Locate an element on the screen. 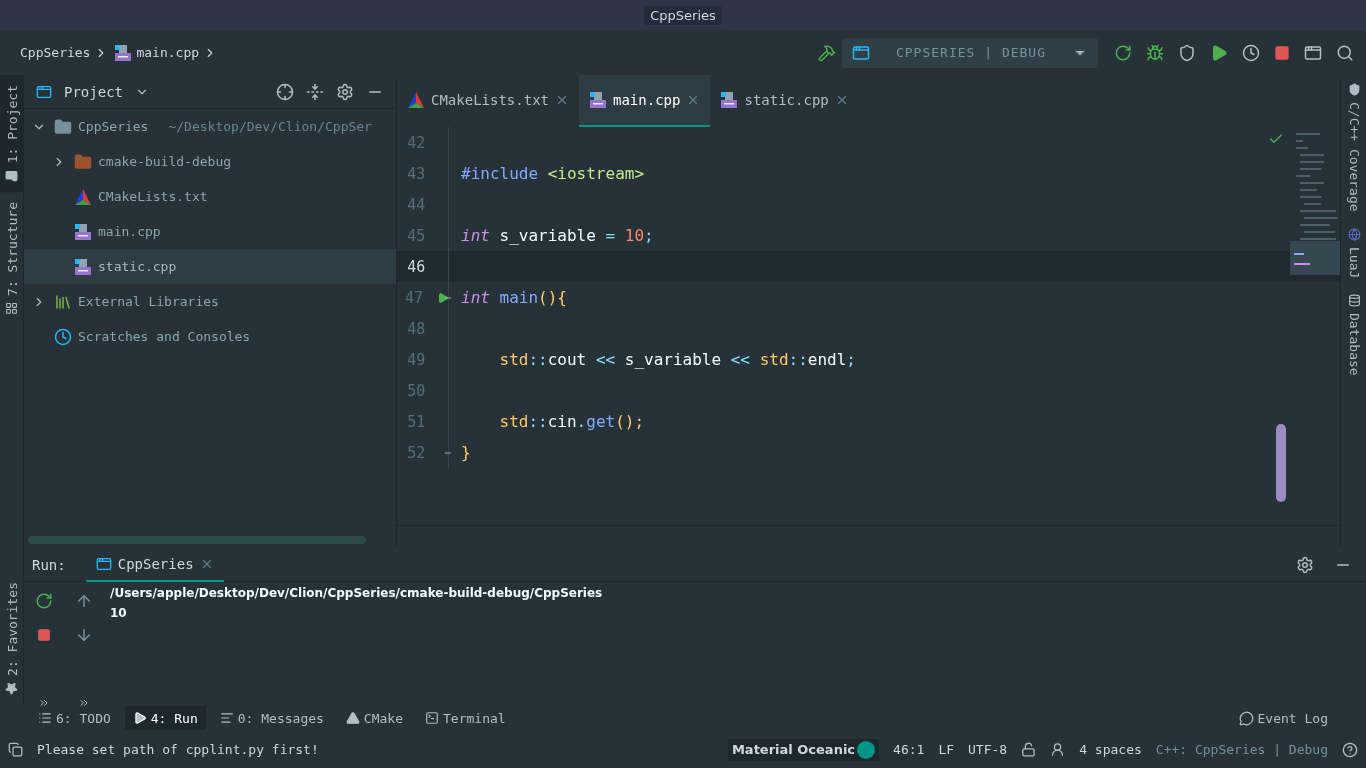 The width and height of the screenshot is (1366, 768). triangle-logo-icon is located at coordinates (416, 100).